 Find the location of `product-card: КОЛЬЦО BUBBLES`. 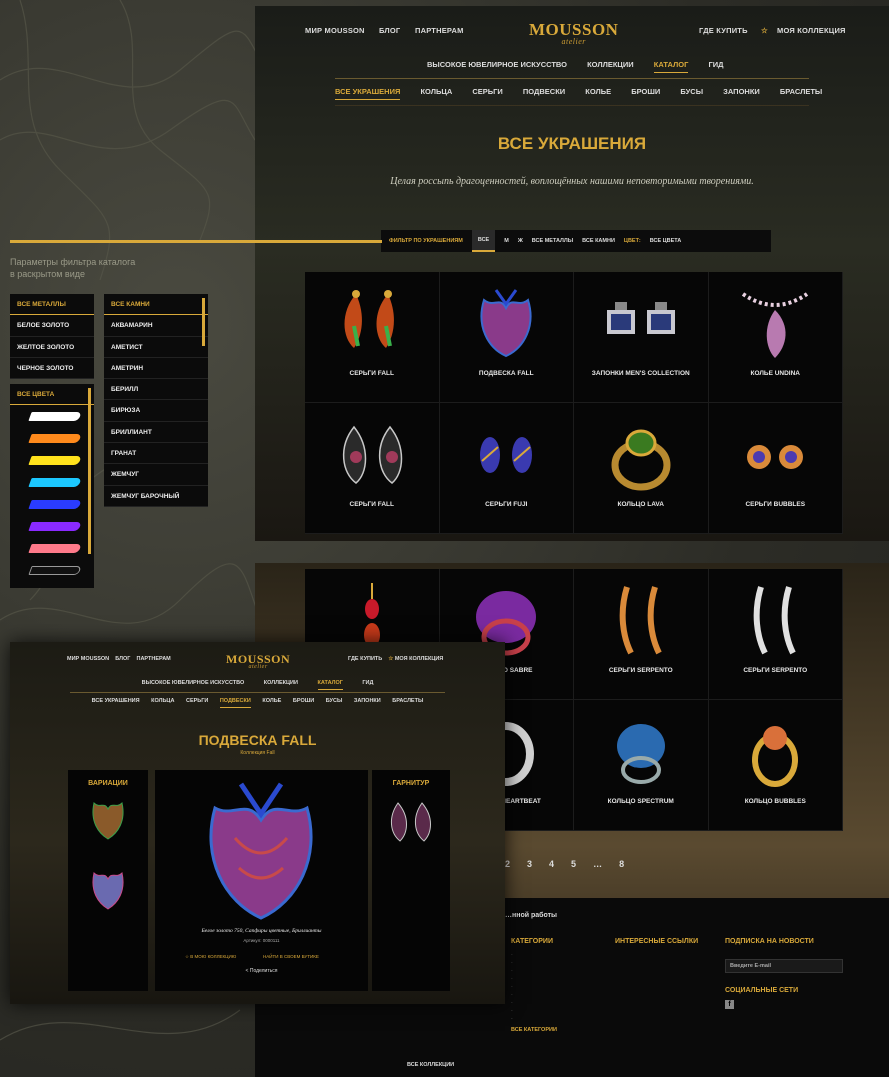

product-card: КОЛЬЦО BUBBLES is located at coordinates (775, 765).